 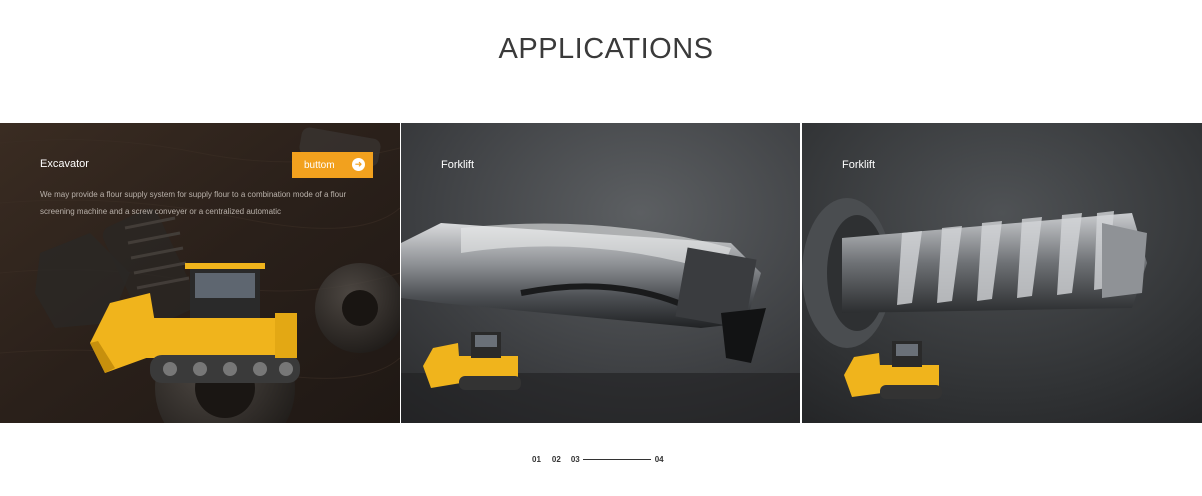 What do you see at coordinates (659, 459) in the screenshot?
I see `page-04: 04` at bounding box center [659, 459].